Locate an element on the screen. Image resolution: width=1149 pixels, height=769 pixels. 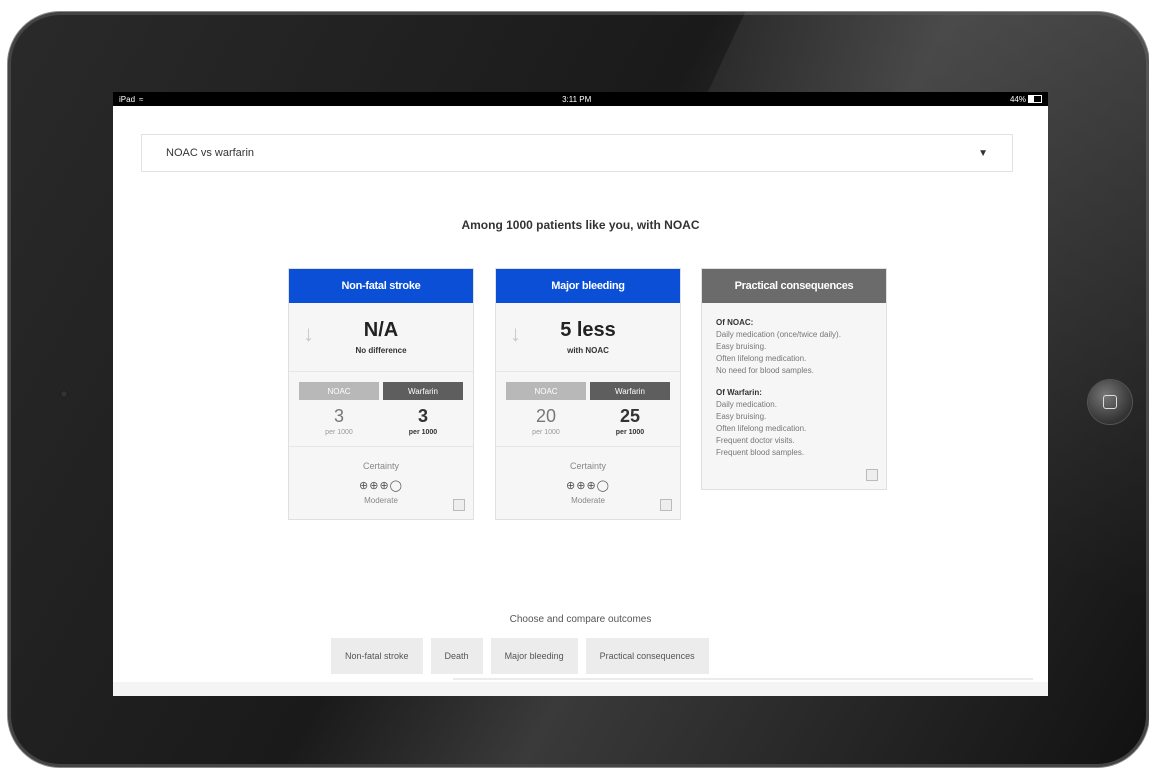
status-time: 3:11 PM is located at coordinates (577, 99).